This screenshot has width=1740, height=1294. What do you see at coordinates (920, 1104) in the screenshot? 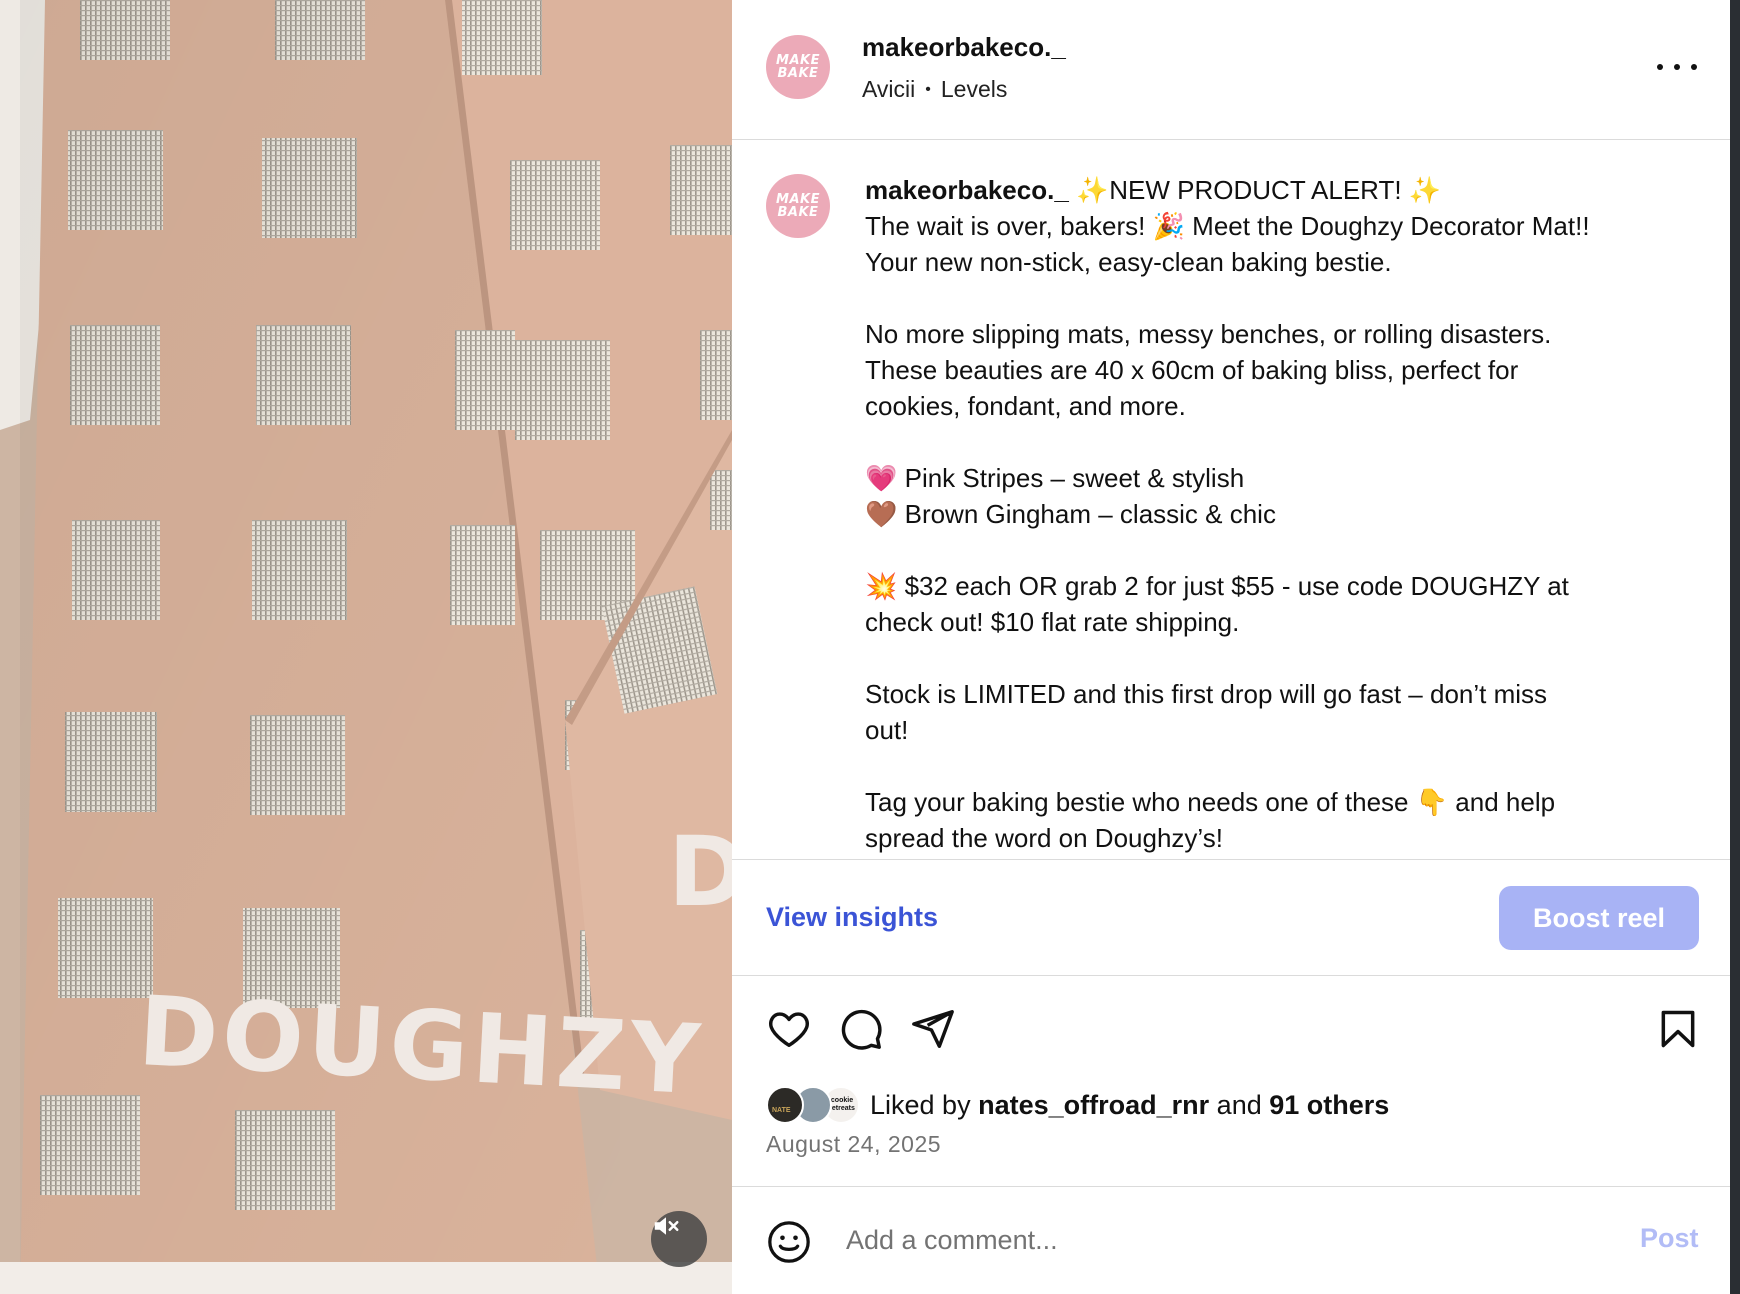
I see `likes-prefix: Liked by` at bounding box center [920, 1104].